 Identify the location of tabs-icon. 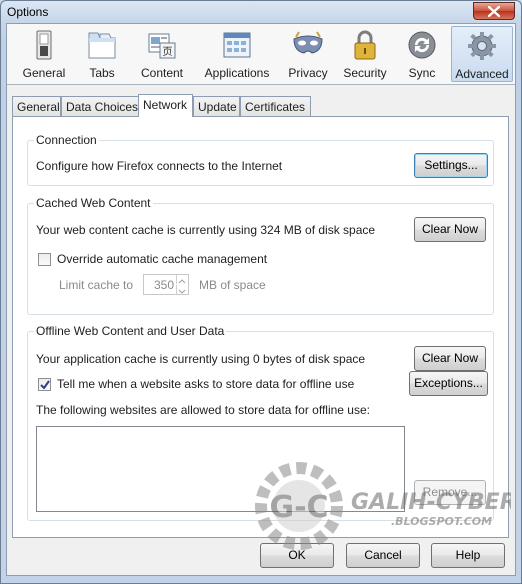
(102, 45).